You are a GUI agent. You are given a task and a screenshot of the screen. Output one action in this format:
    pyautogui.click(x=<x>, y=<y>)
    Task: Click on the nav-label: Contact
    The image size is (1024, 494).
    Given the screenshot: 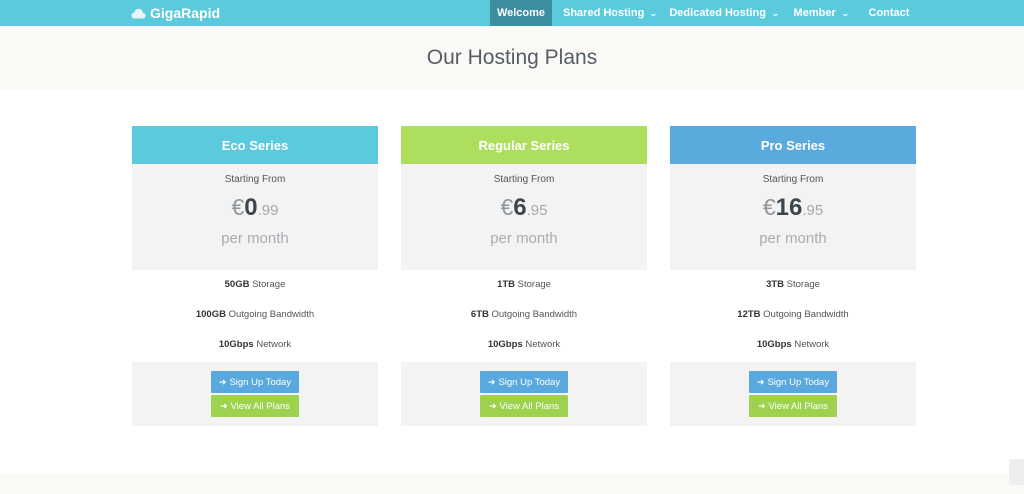 What is the action you would take?
    pyautogui.click(x=889, y=13)
    